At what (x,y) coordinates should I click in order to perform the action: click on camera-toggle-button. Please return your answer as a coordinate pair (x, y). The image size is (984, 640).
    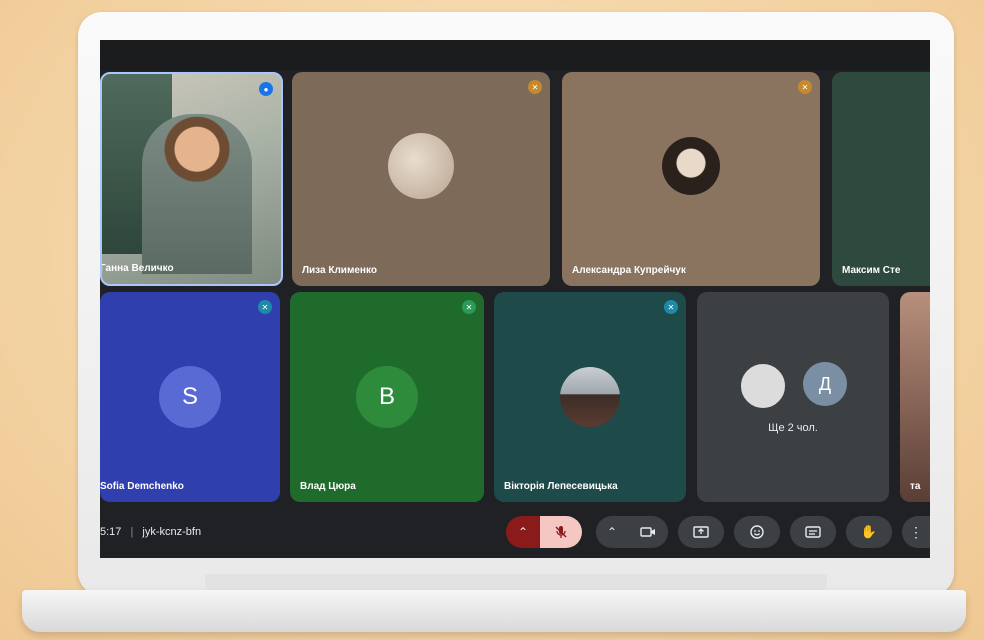
    Looking at the image, I should click on (648, 532).